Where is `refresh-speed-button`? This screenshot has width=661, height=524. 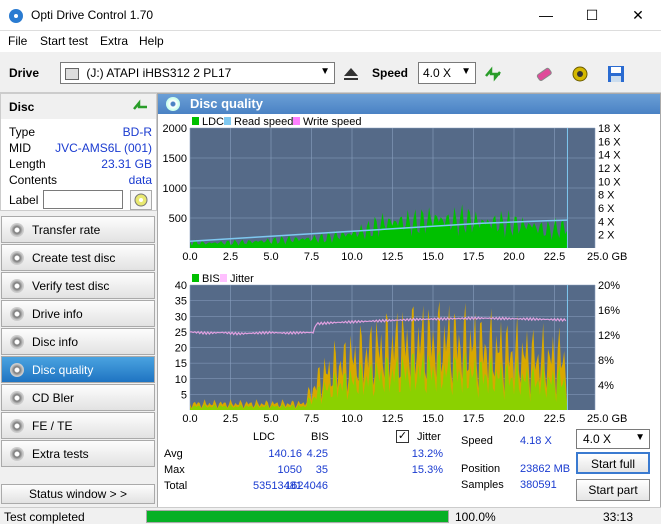 refresh-speed-button is located at coordinates (493, 74).